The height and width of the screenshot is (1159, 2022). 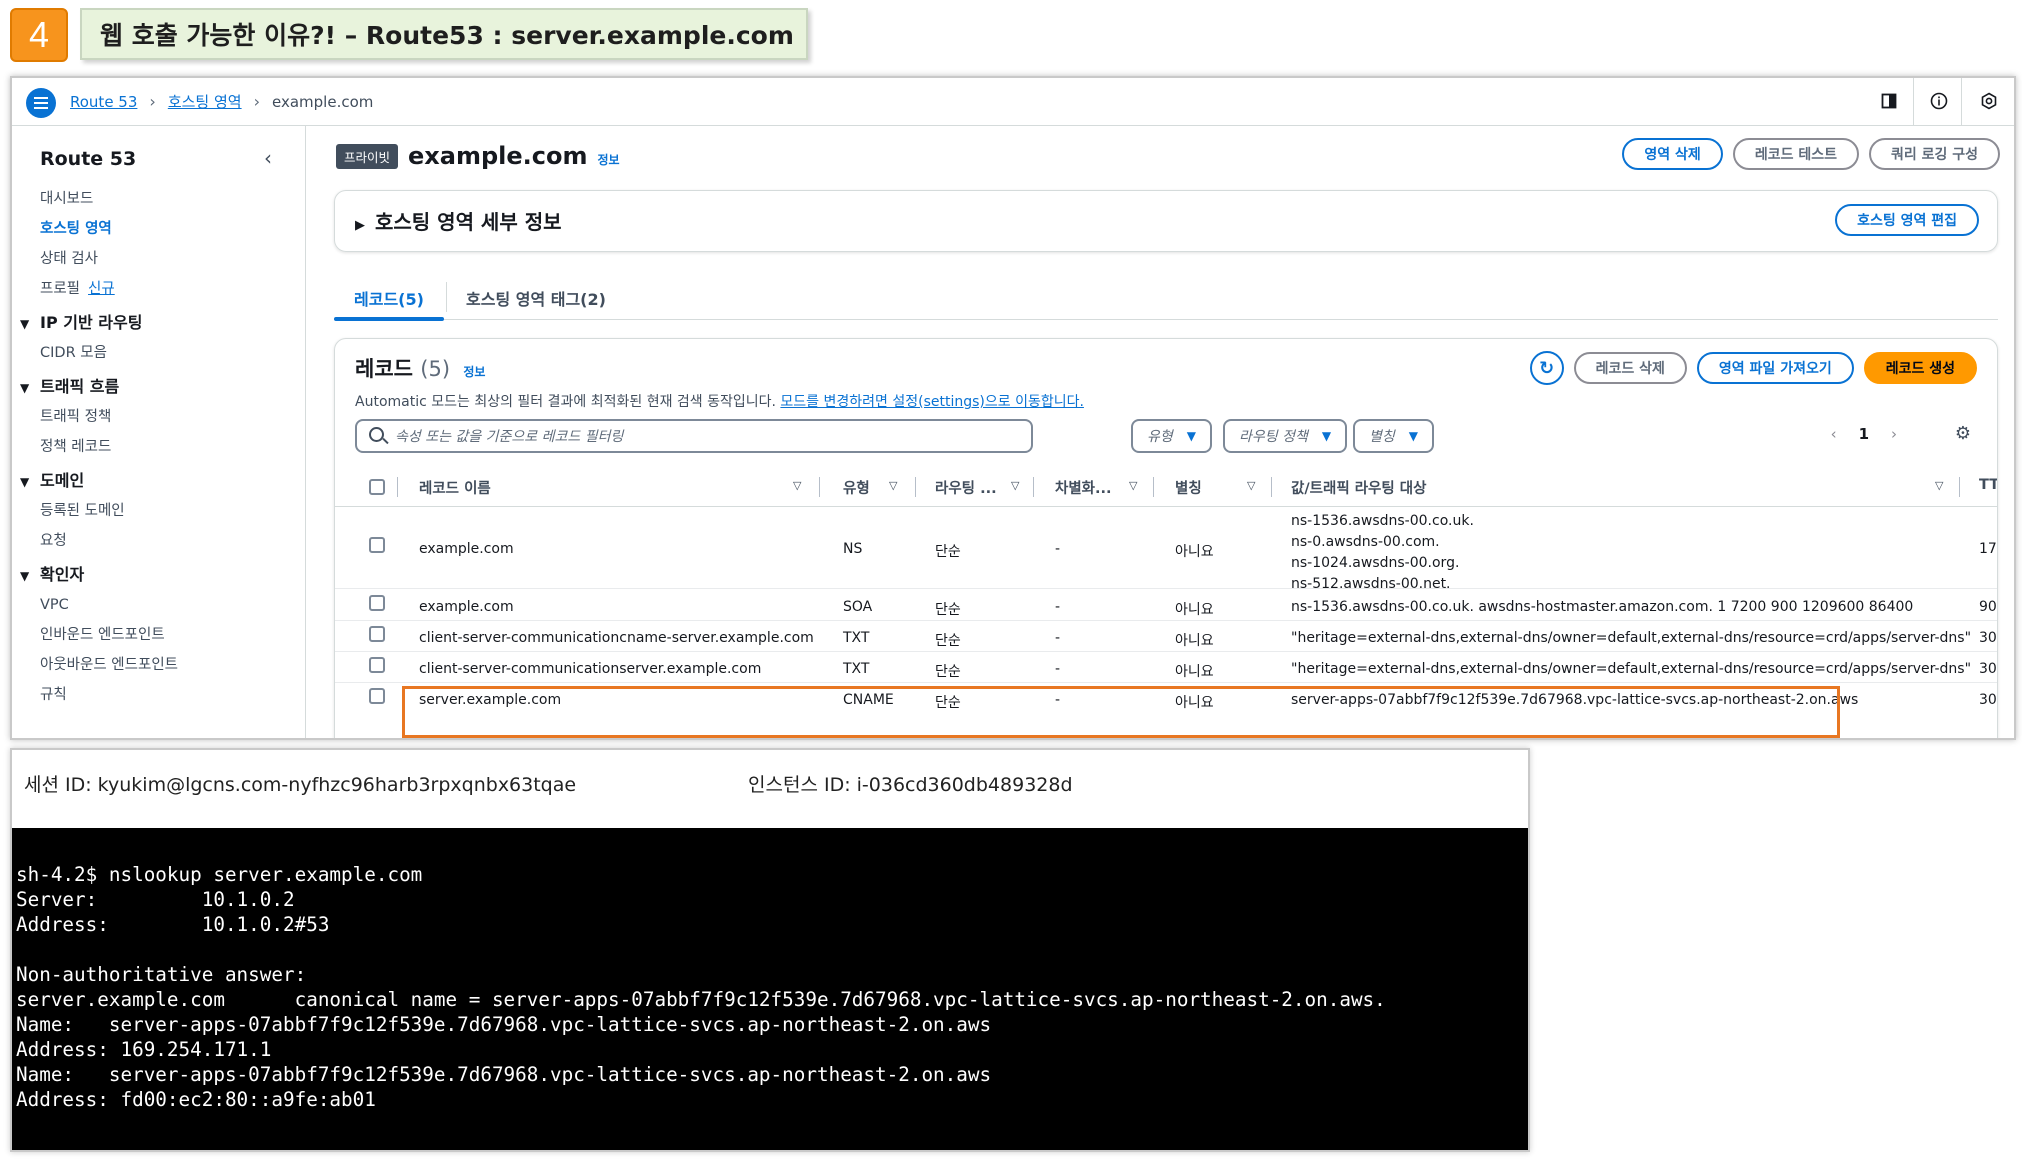 What do you see at coordinates (170, 259) in the screenshot?
I see `sidebar-item-health-checks: 상태 검사` at bounding box center [170, 259].